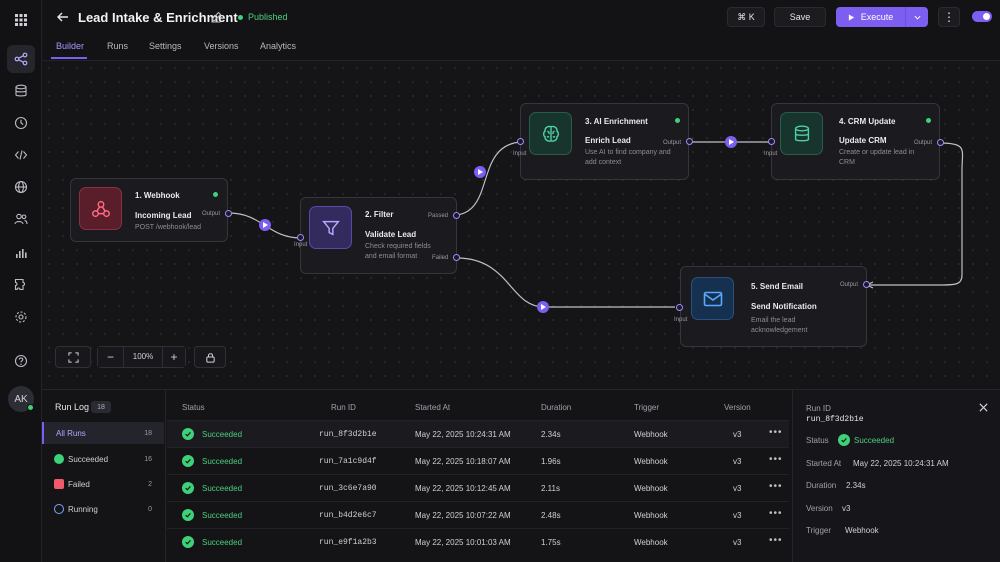 The height and width of the screenshot is (562, 1000). I want to click on detail-duration: 2.34s, so click(856, 485).